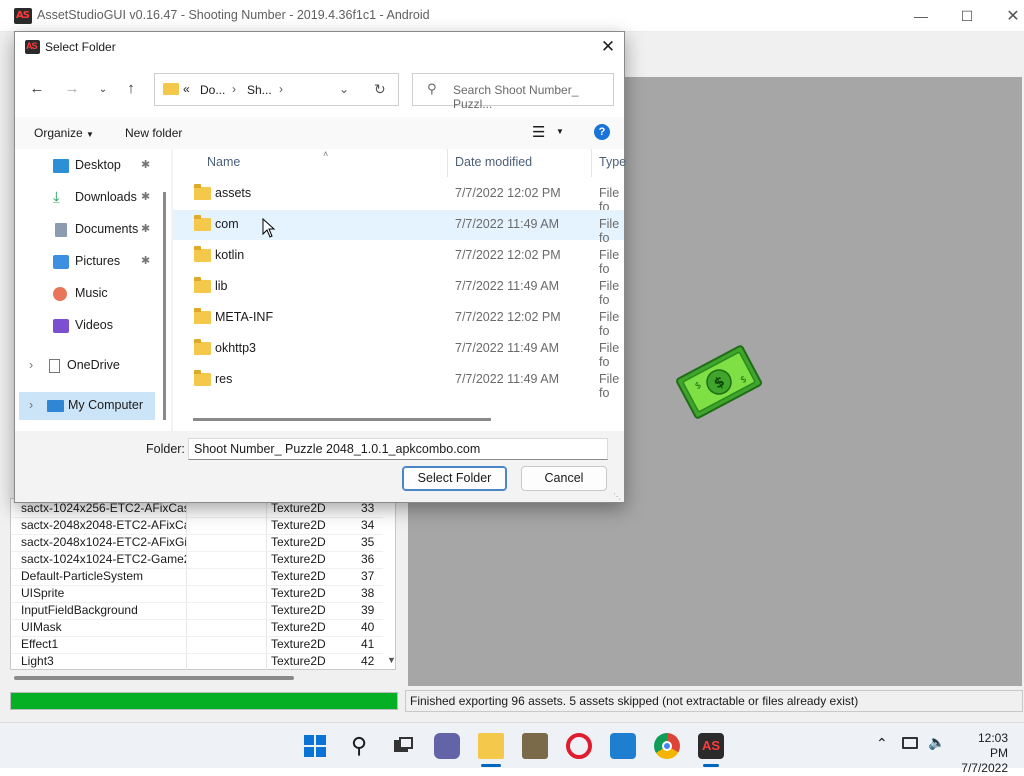  I want to click on asset-list-horizontal-scrollbar, so click(154, 678).